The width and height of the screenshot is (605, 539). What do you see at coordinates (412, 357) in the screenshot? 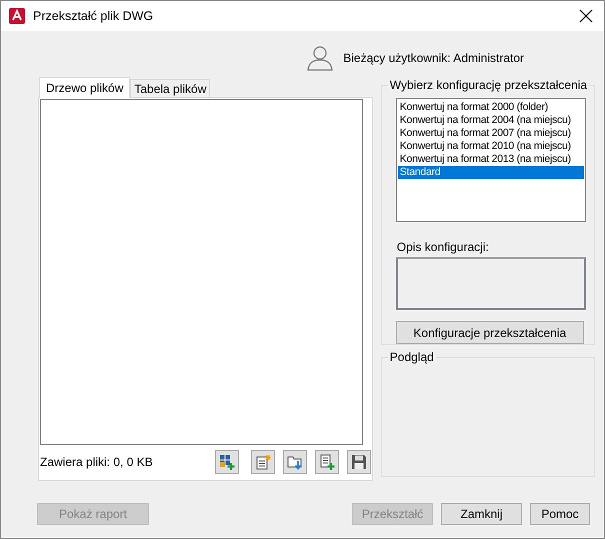
I see `group-title: Podgląd` at bounding box center [412, 357].